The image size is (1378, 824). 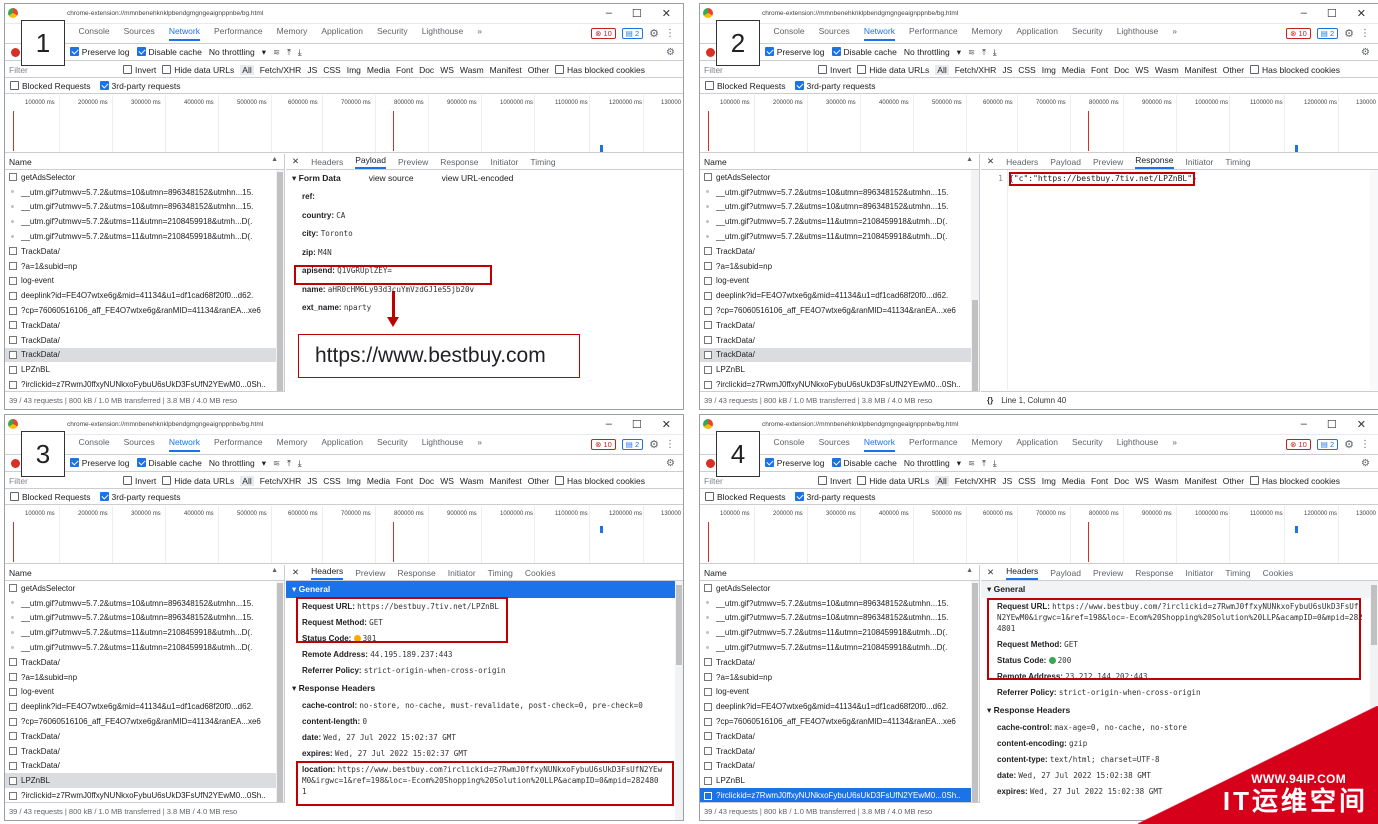 I want to click on tab-sources: Sources, so click(x=834, y=444).